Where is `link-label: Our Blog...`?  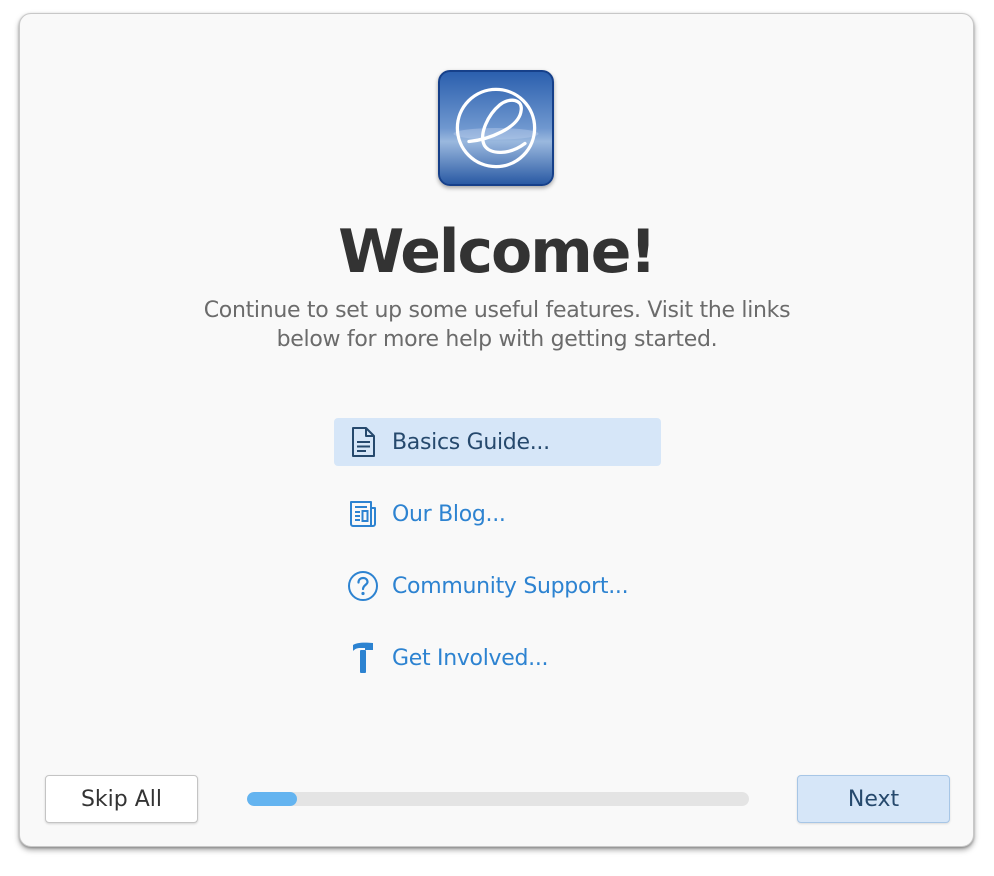
link-label: Our Blog... is located at coordinates (449, 514).